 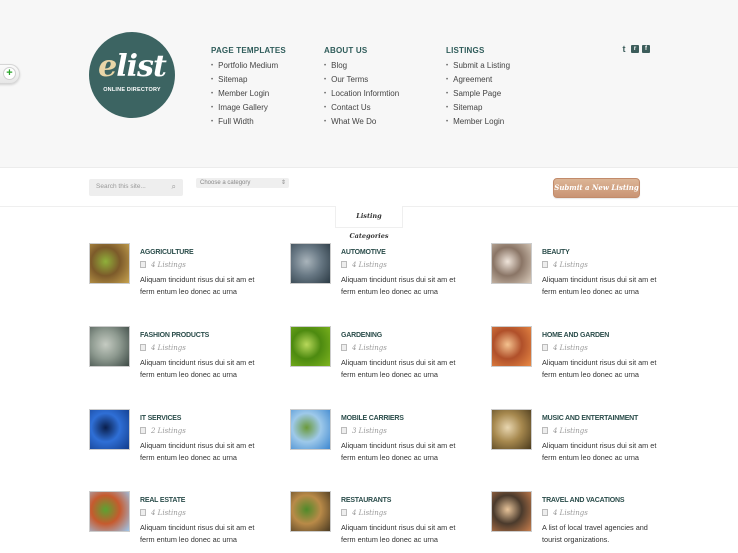 I want to click on nav-link: Location Informtion, so click(x=361, y=94).